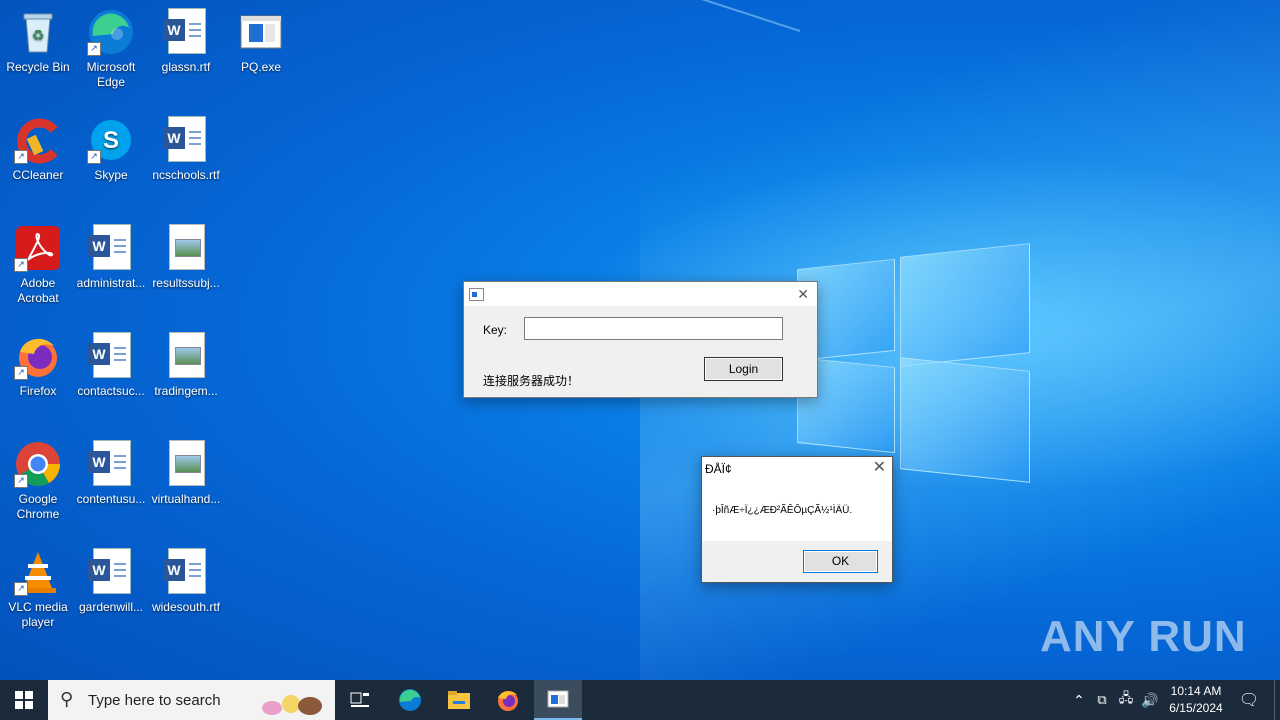 The width and height of the screenshot is (1280, 720). What do you see at coordinates (186, 607) in the screenshot?
I see `desktop-icon-label: widesouth.rtf` at bounding box center [186, 607].